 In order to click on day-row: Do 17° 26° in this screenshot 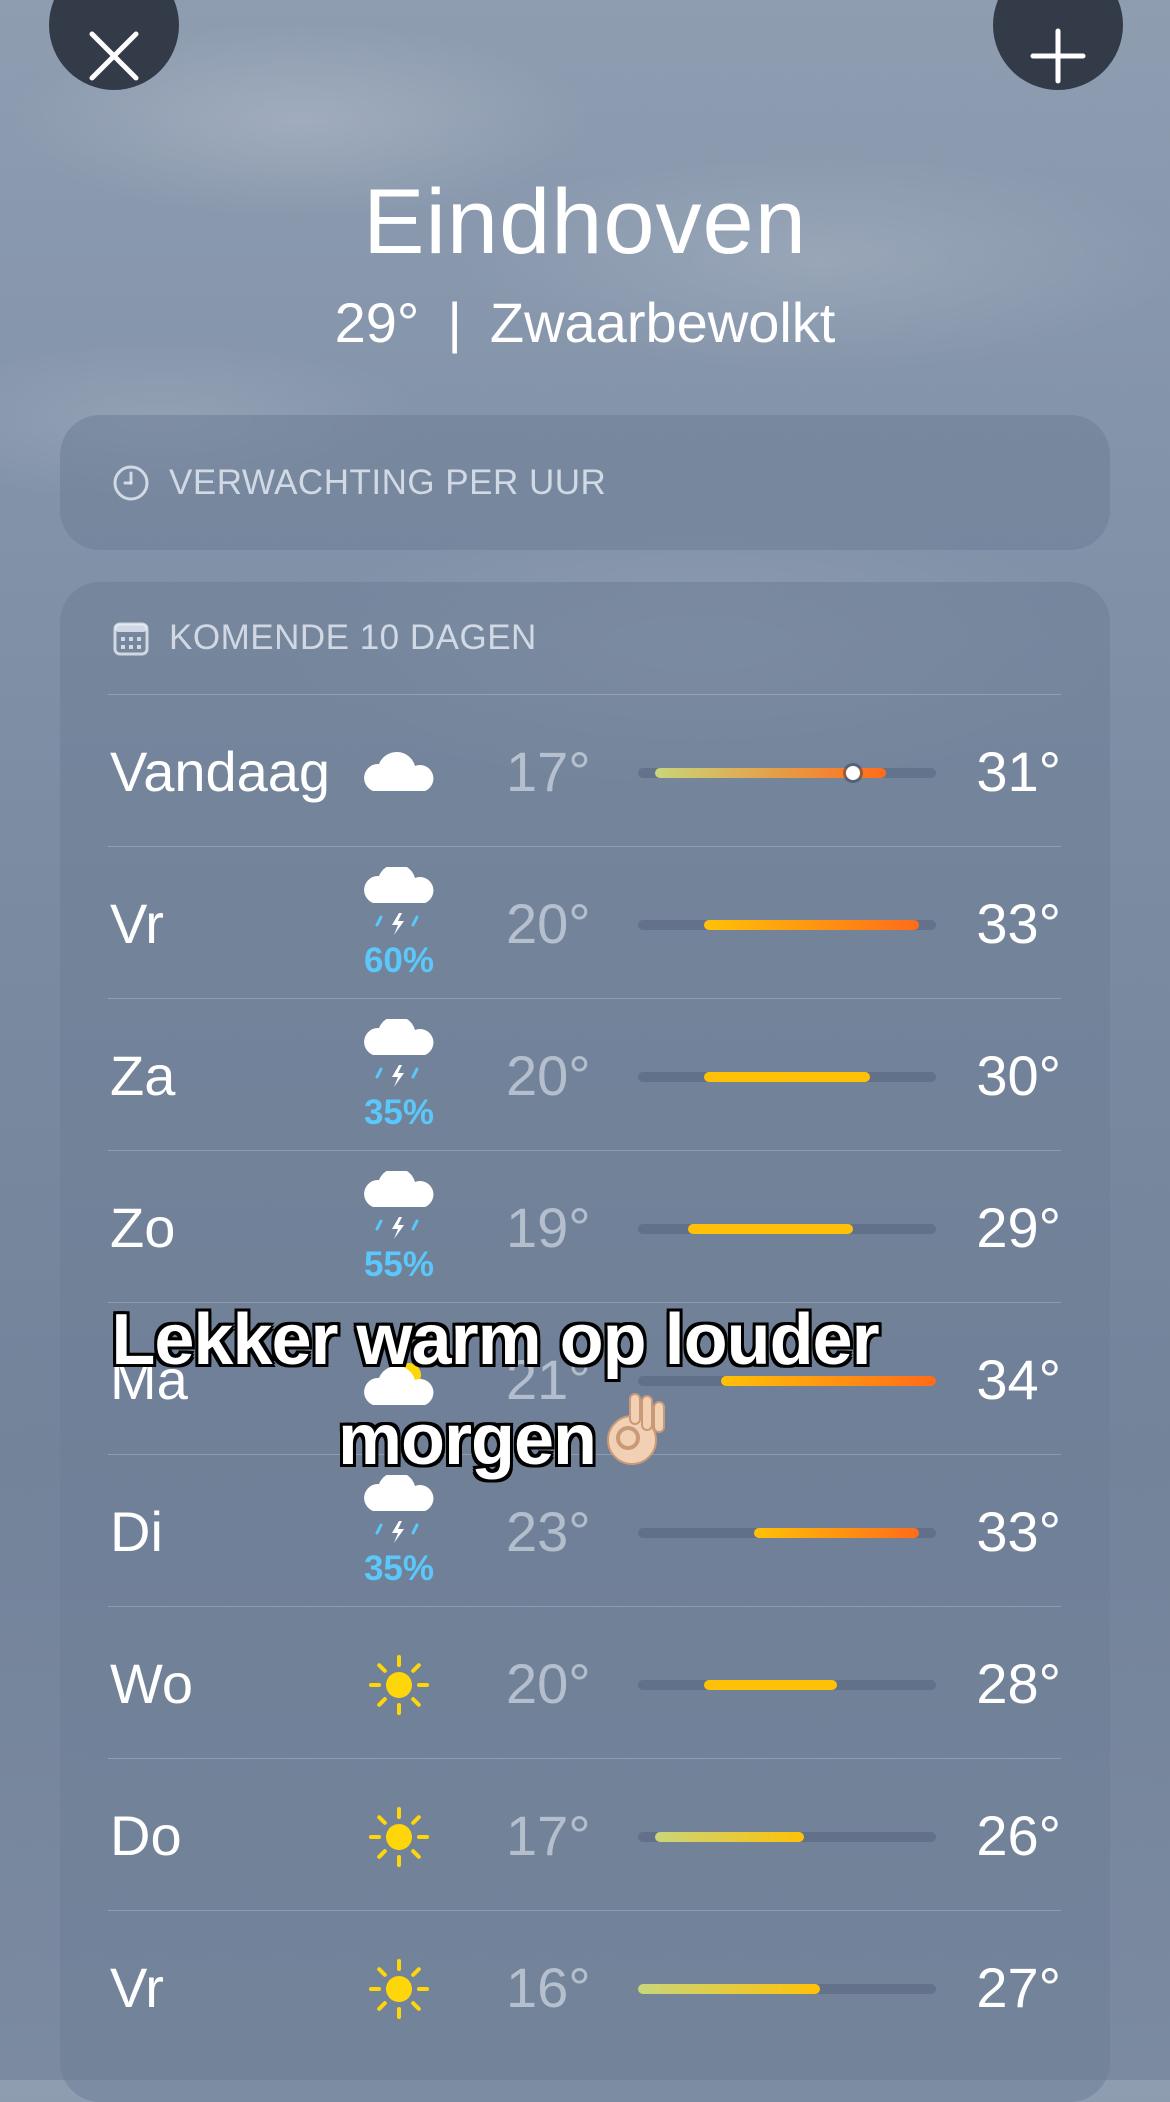, I will do `click(584, 1834)`.